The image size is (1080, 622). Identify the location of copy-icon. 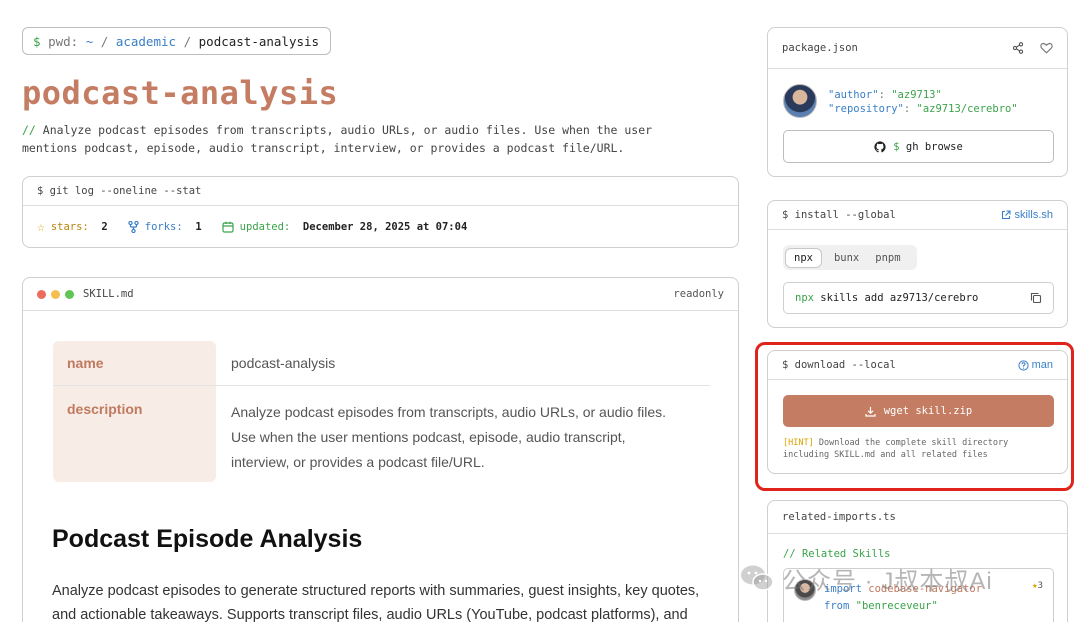
(1036, 298).